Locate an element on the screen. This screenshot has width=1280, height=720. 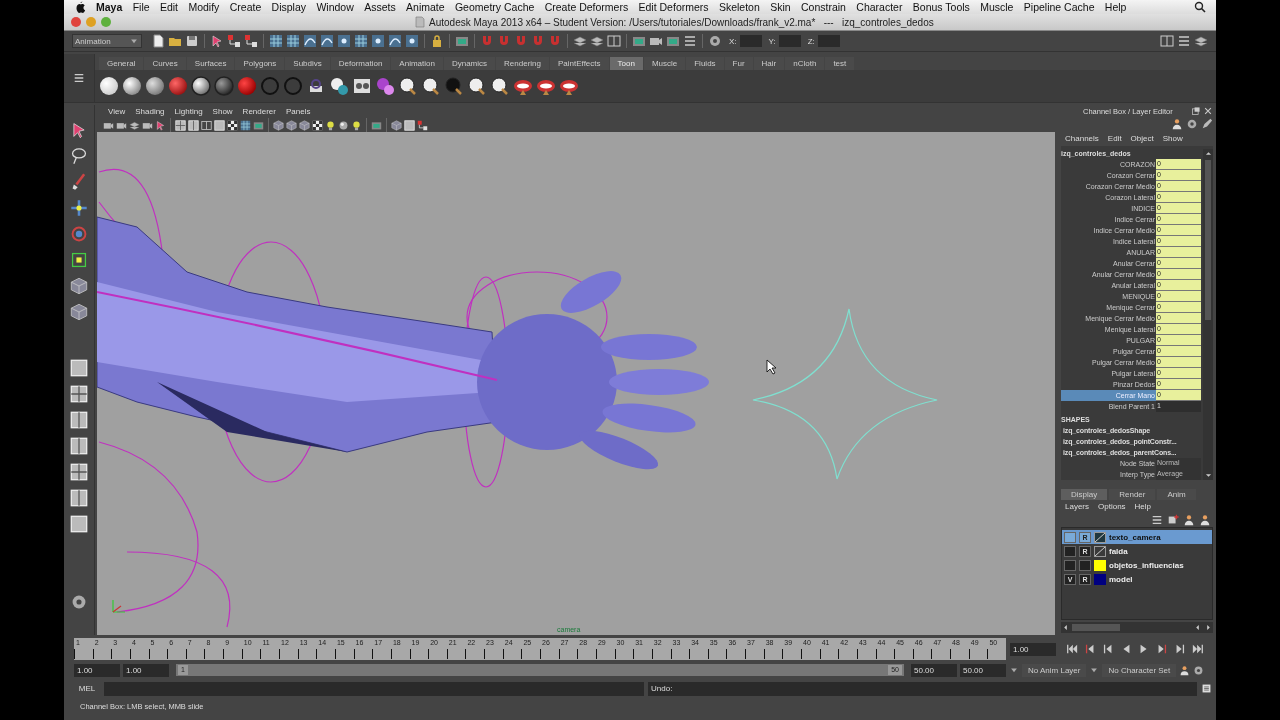
layout-single-icon is located at coordinates (79, 368).